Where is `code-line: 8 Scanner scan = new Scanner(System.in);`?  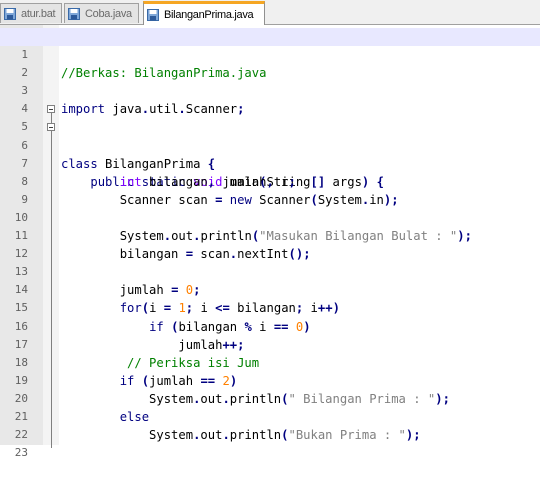
code-line: 8 Scanner scan = new Scanner(System.in); is located at coordinates (270, 181).